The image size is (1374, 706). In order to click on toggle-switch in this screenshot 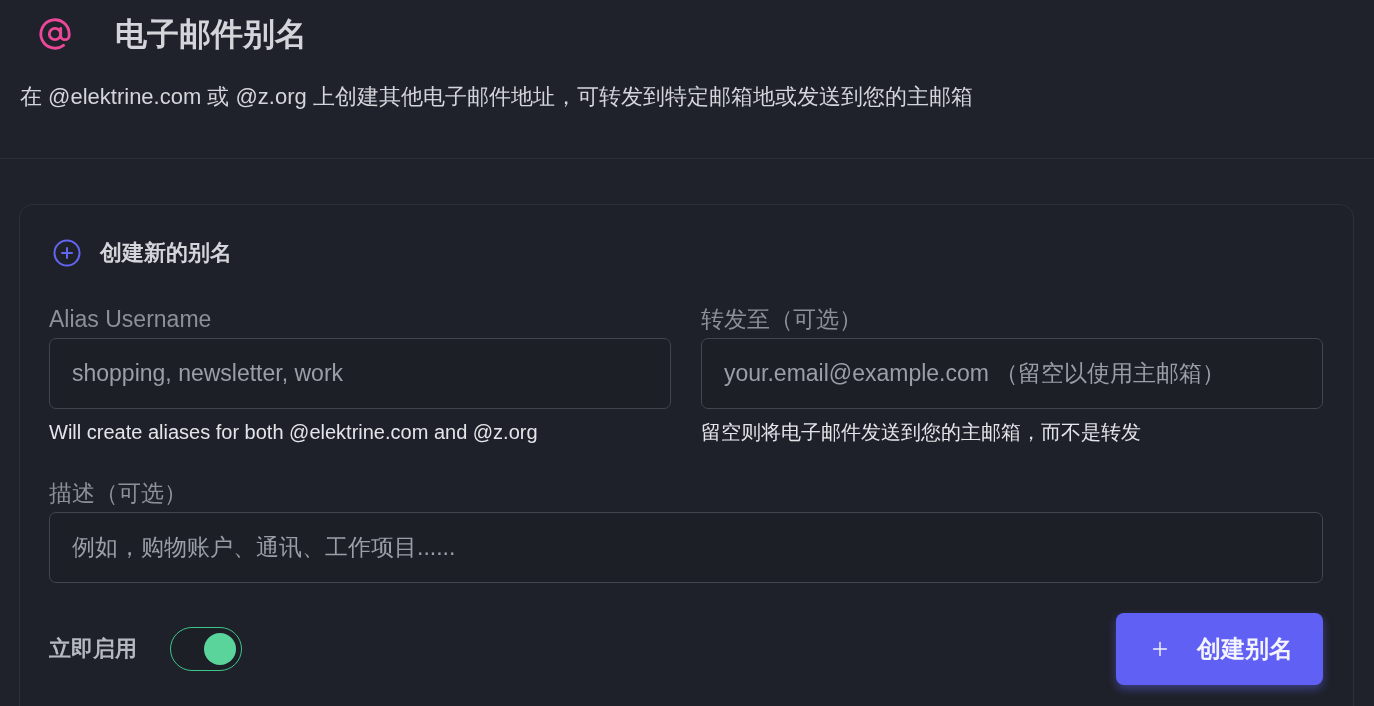, I will do `click(206, 649)`.